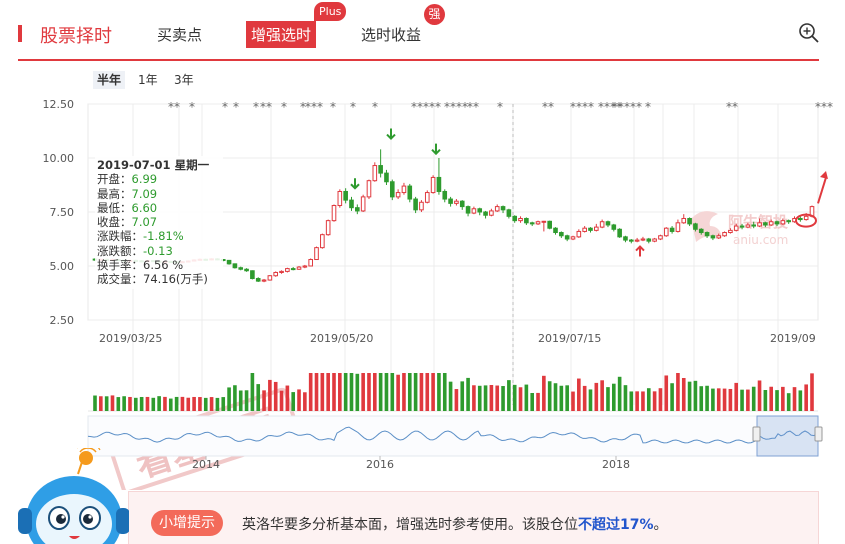 Image resolution: width=845 pixels, height=544 pixels. What do you see at coordinates (130, 338) in the screenshot?
I see `x-tick-label: 2019/03/25` at bounding box center [130, 338].